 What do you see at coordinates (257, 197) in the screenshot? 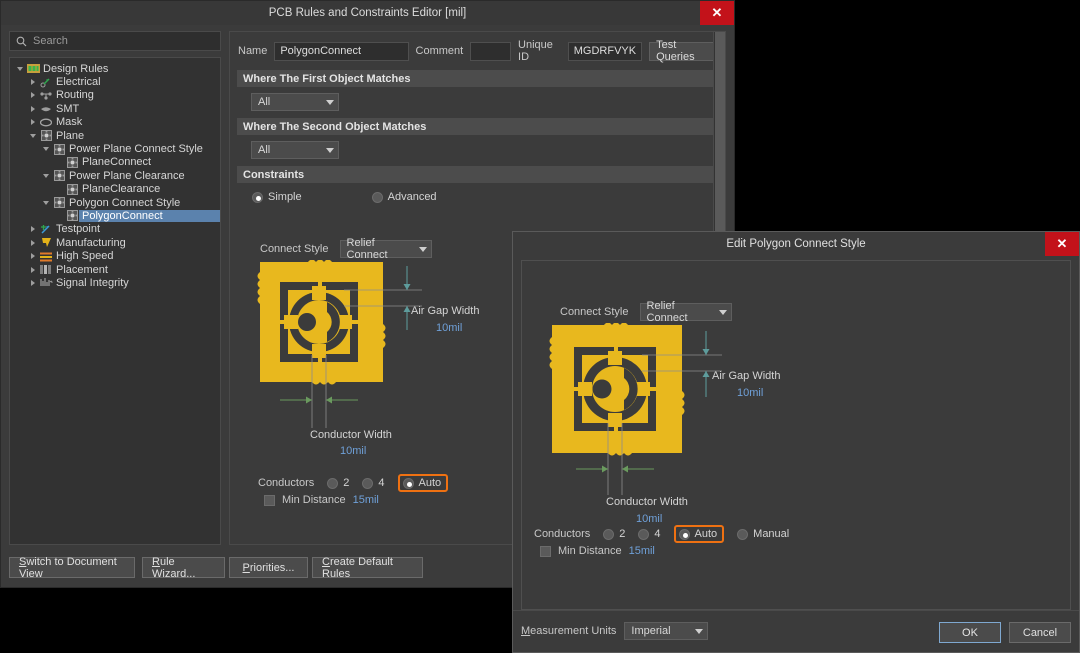
I see `radio-simple-dot` at bounding box center [257, 197].